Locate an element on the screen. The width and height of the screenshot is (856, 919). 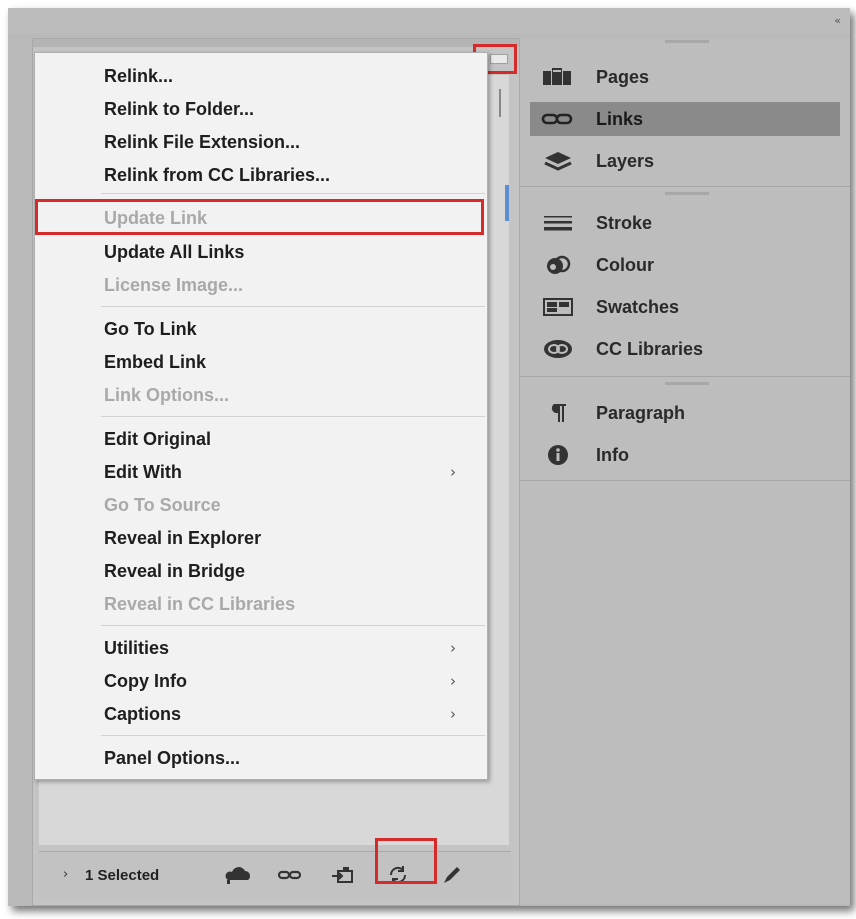
menu-item-edit-original: Edit Original is located at coordinates (261, 439).